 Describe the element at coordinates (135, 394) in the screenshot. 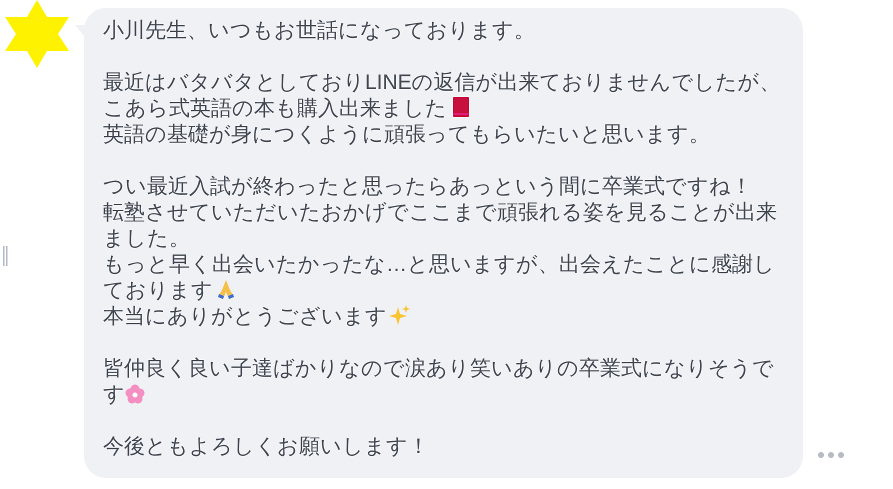

I see `blossom-icon` at that location.